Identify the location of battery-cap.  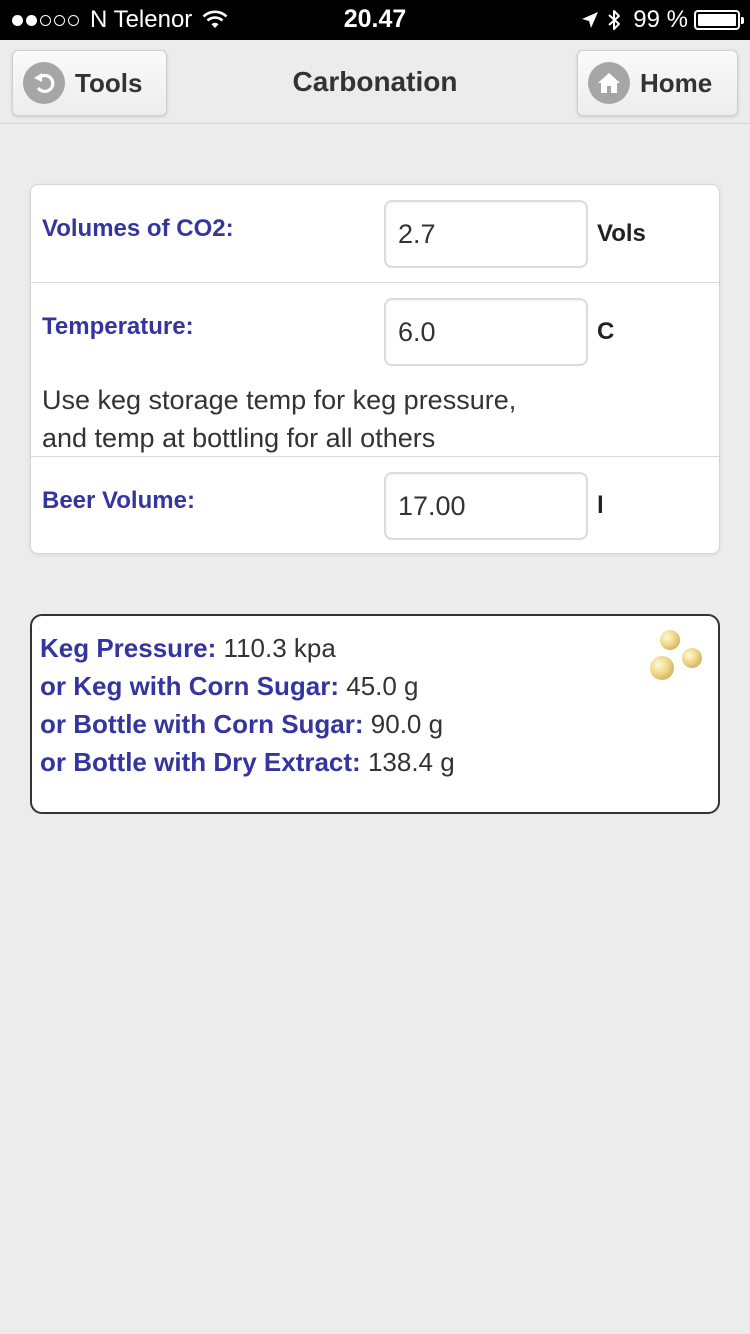
(742, 20).